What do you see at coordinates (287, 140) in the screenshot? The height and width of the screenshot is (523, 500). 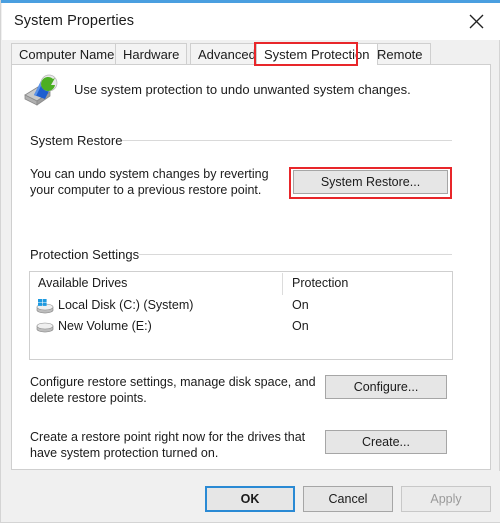 I see `system-restore-group-rule` at bounding box center [287, 140].